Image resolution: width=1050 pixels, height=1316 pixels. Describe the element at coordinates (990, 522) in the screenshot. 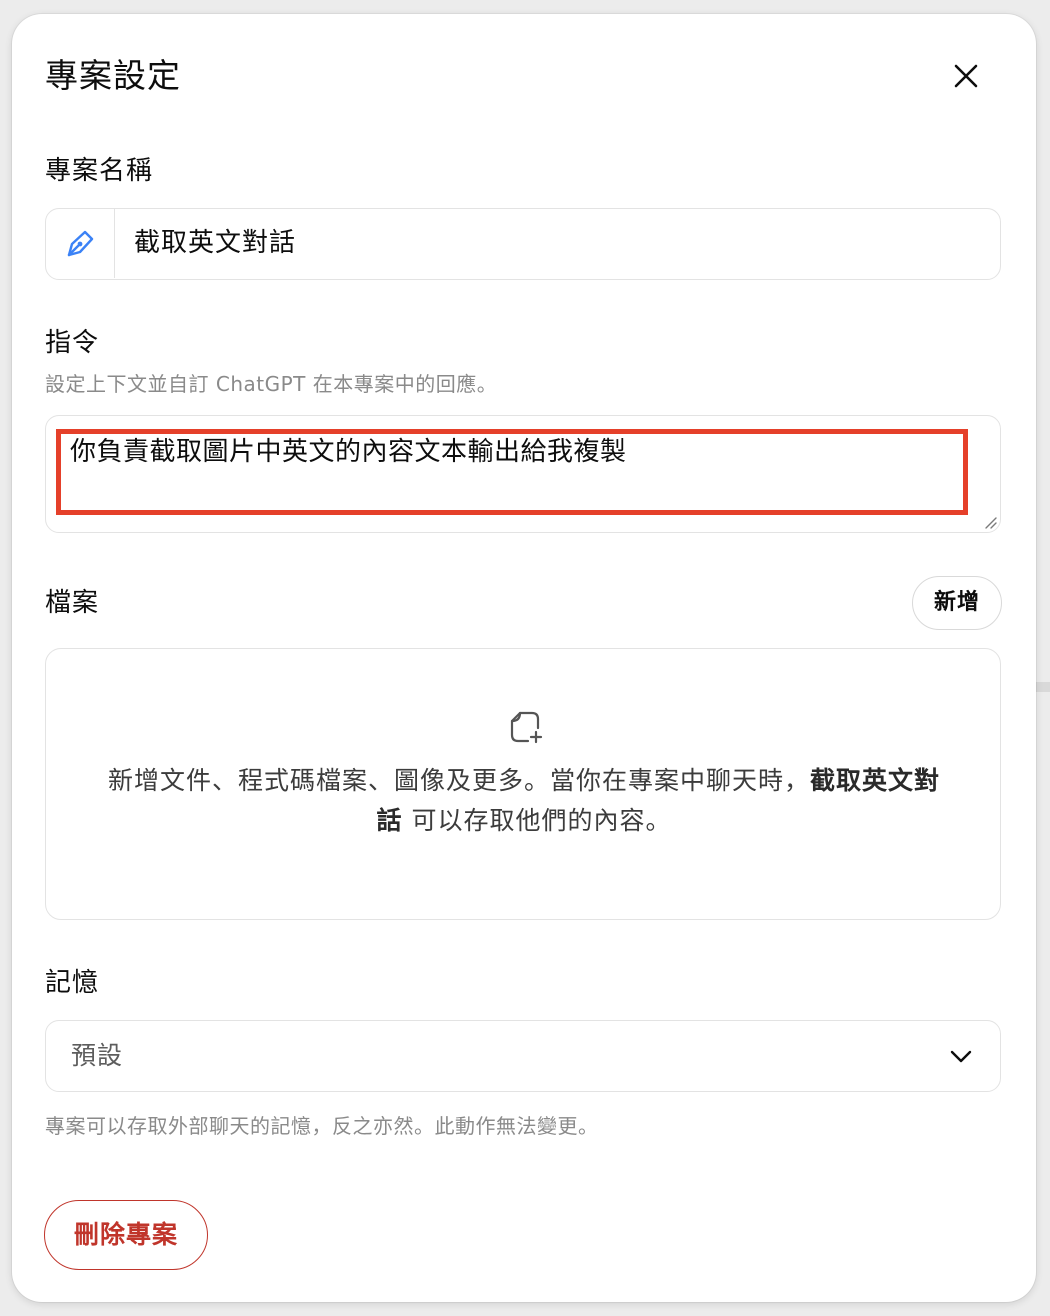

I see `resize-handle-icon` at that location.